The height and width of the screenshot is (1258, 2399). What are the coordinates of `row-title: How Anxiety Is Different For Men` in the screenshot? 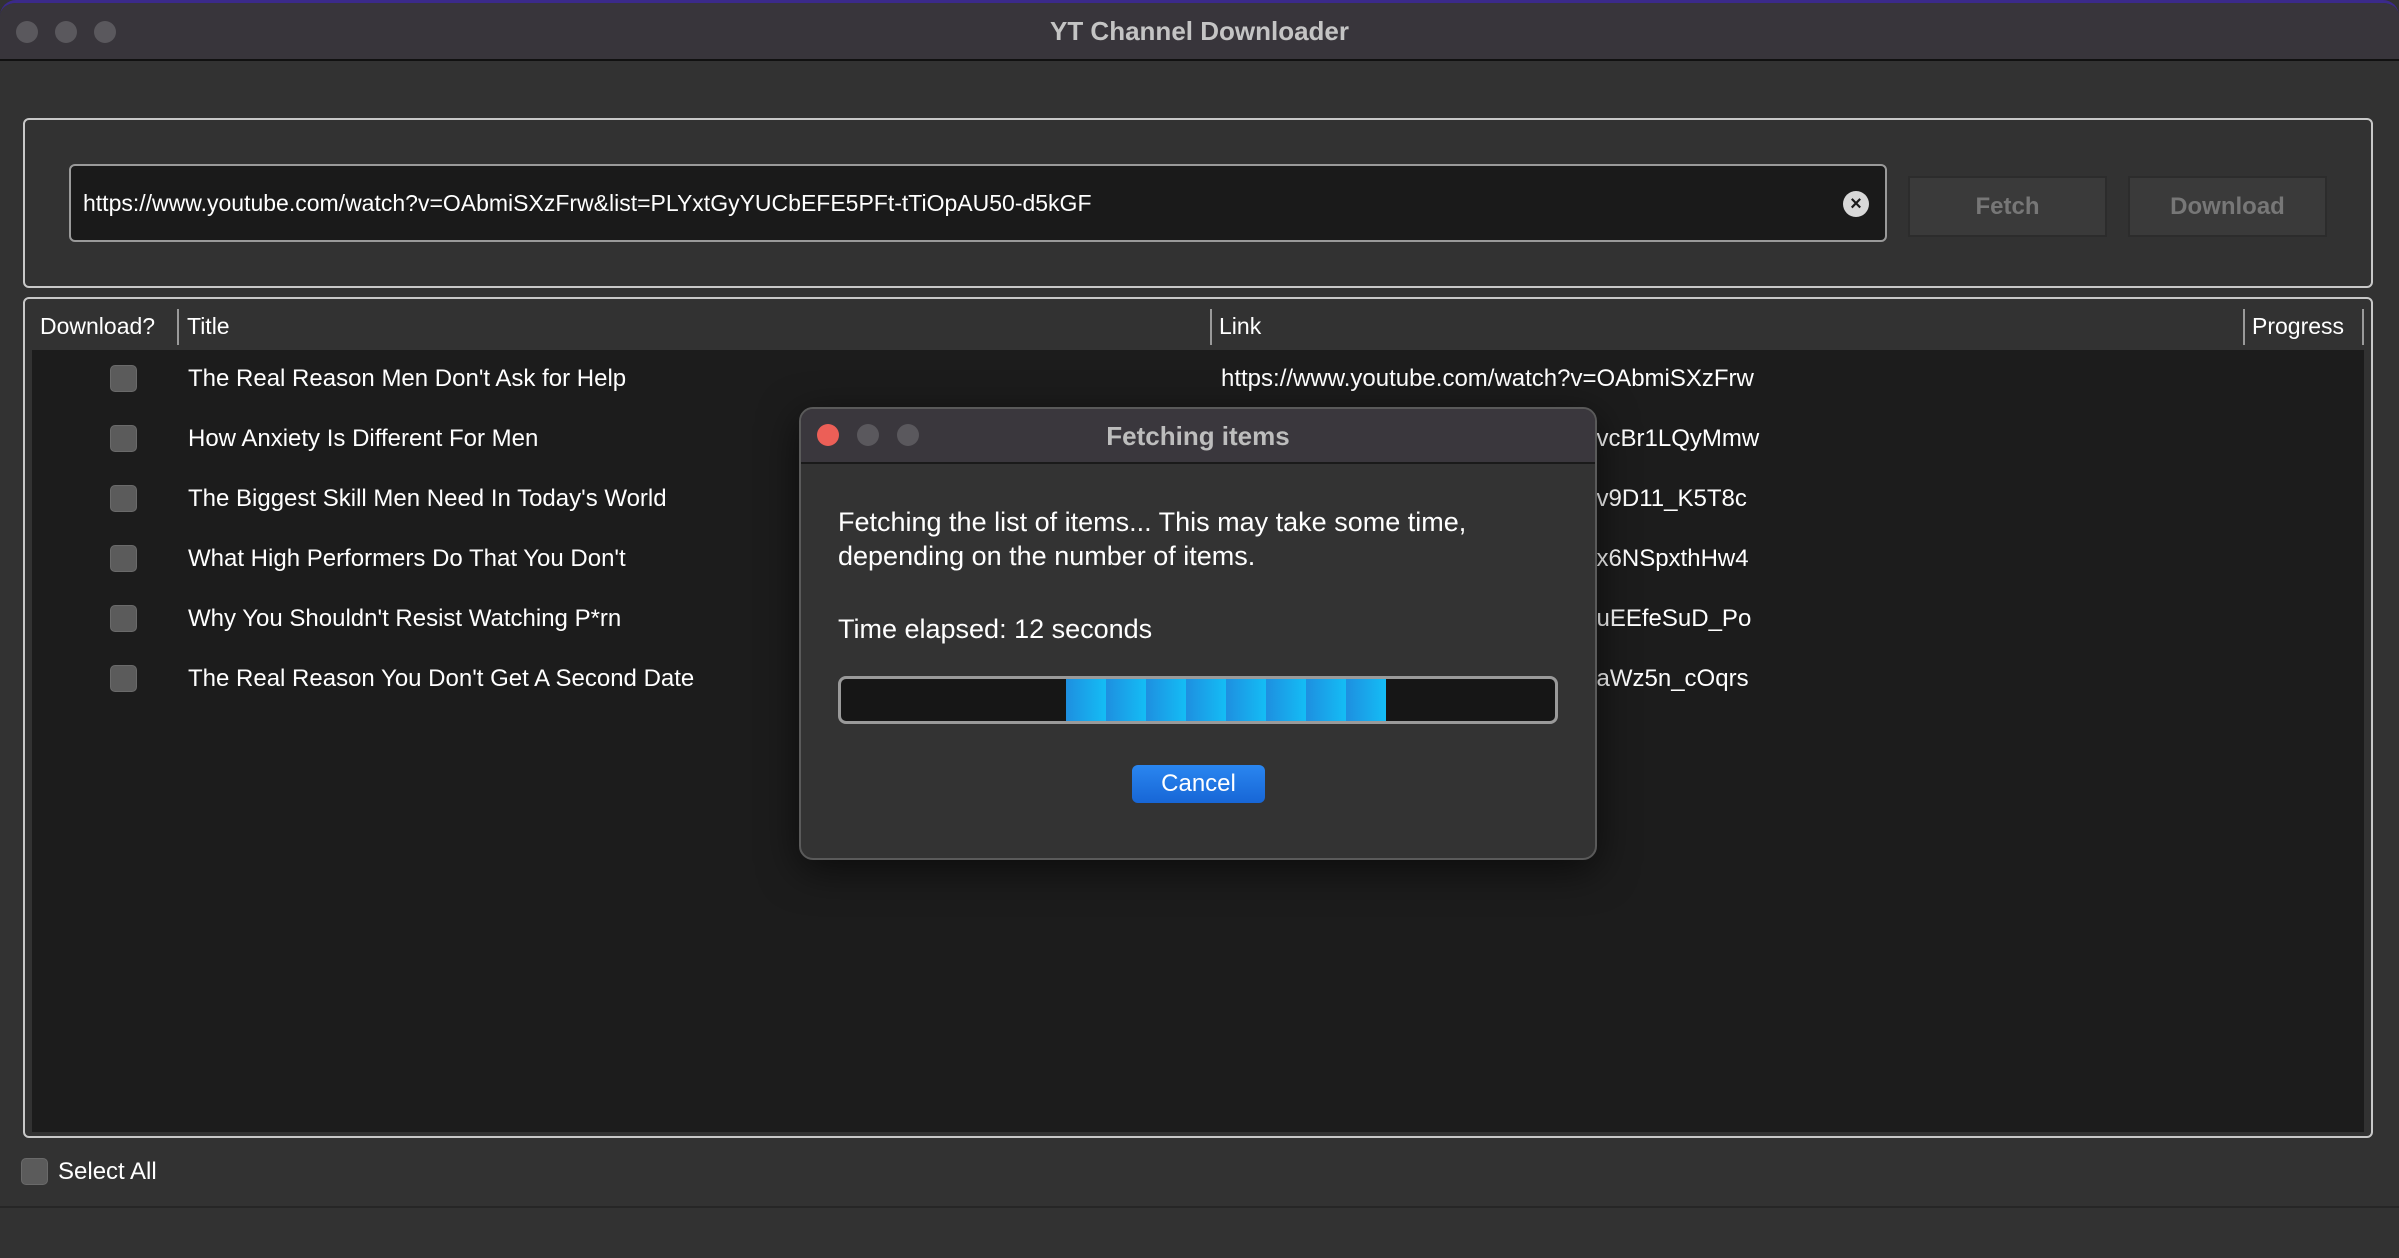 It's located at (363, 438).